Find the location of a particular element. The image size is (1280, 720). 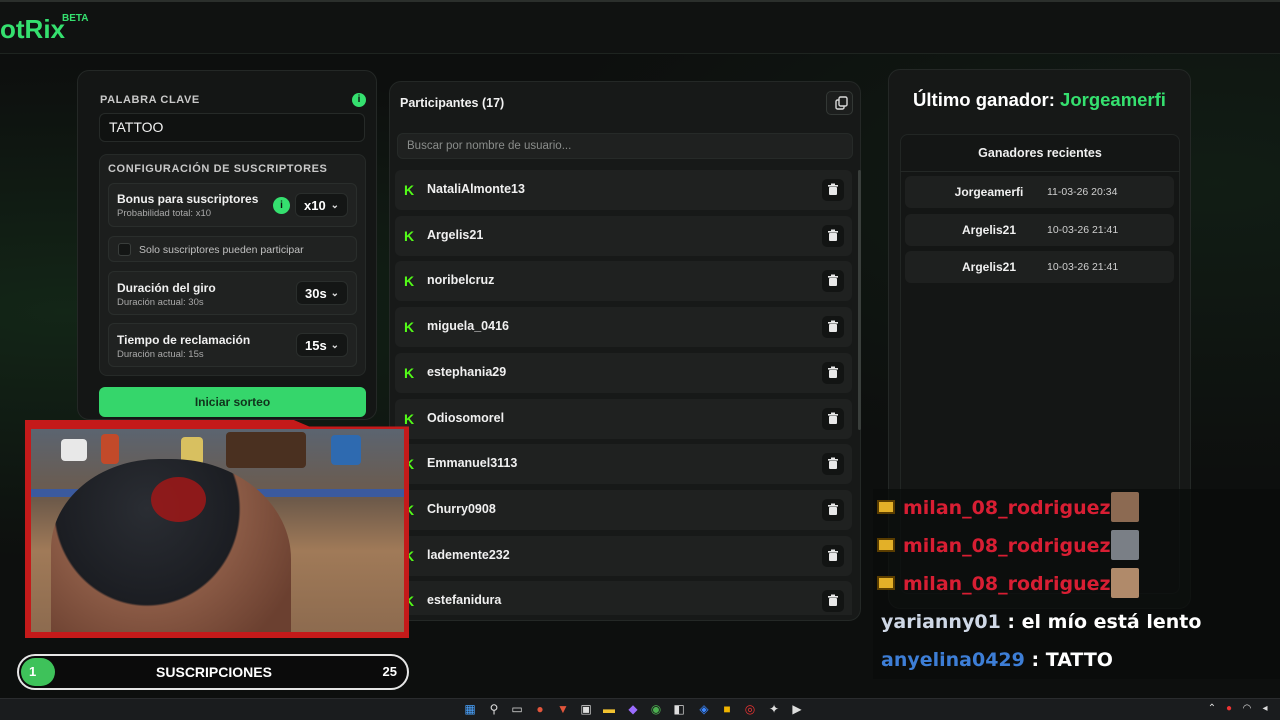

participant-name: estefanidura is located at coordinates (464, 600).